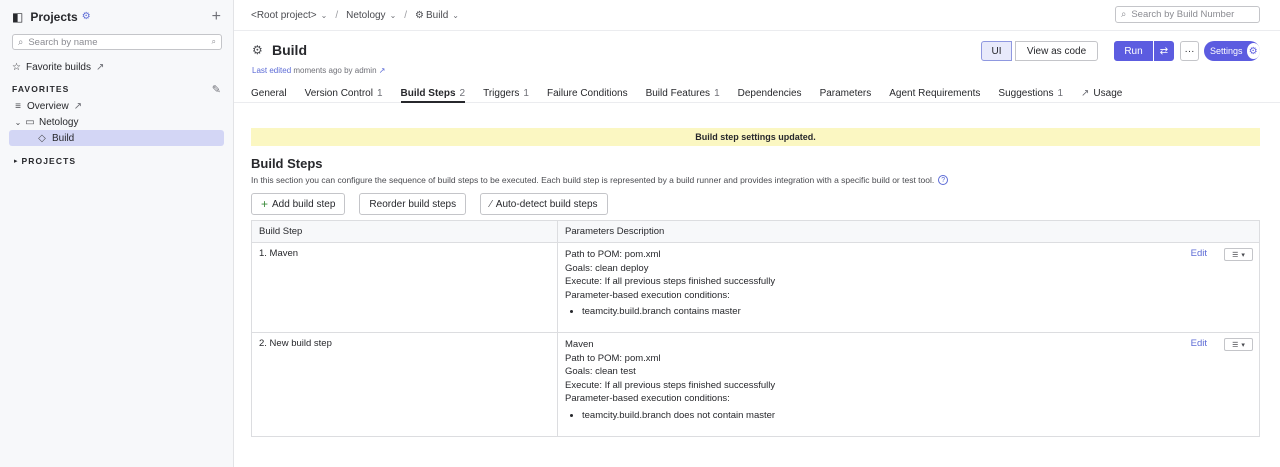  I want to click on build-config-icon: ⚙, so click(257, 50).